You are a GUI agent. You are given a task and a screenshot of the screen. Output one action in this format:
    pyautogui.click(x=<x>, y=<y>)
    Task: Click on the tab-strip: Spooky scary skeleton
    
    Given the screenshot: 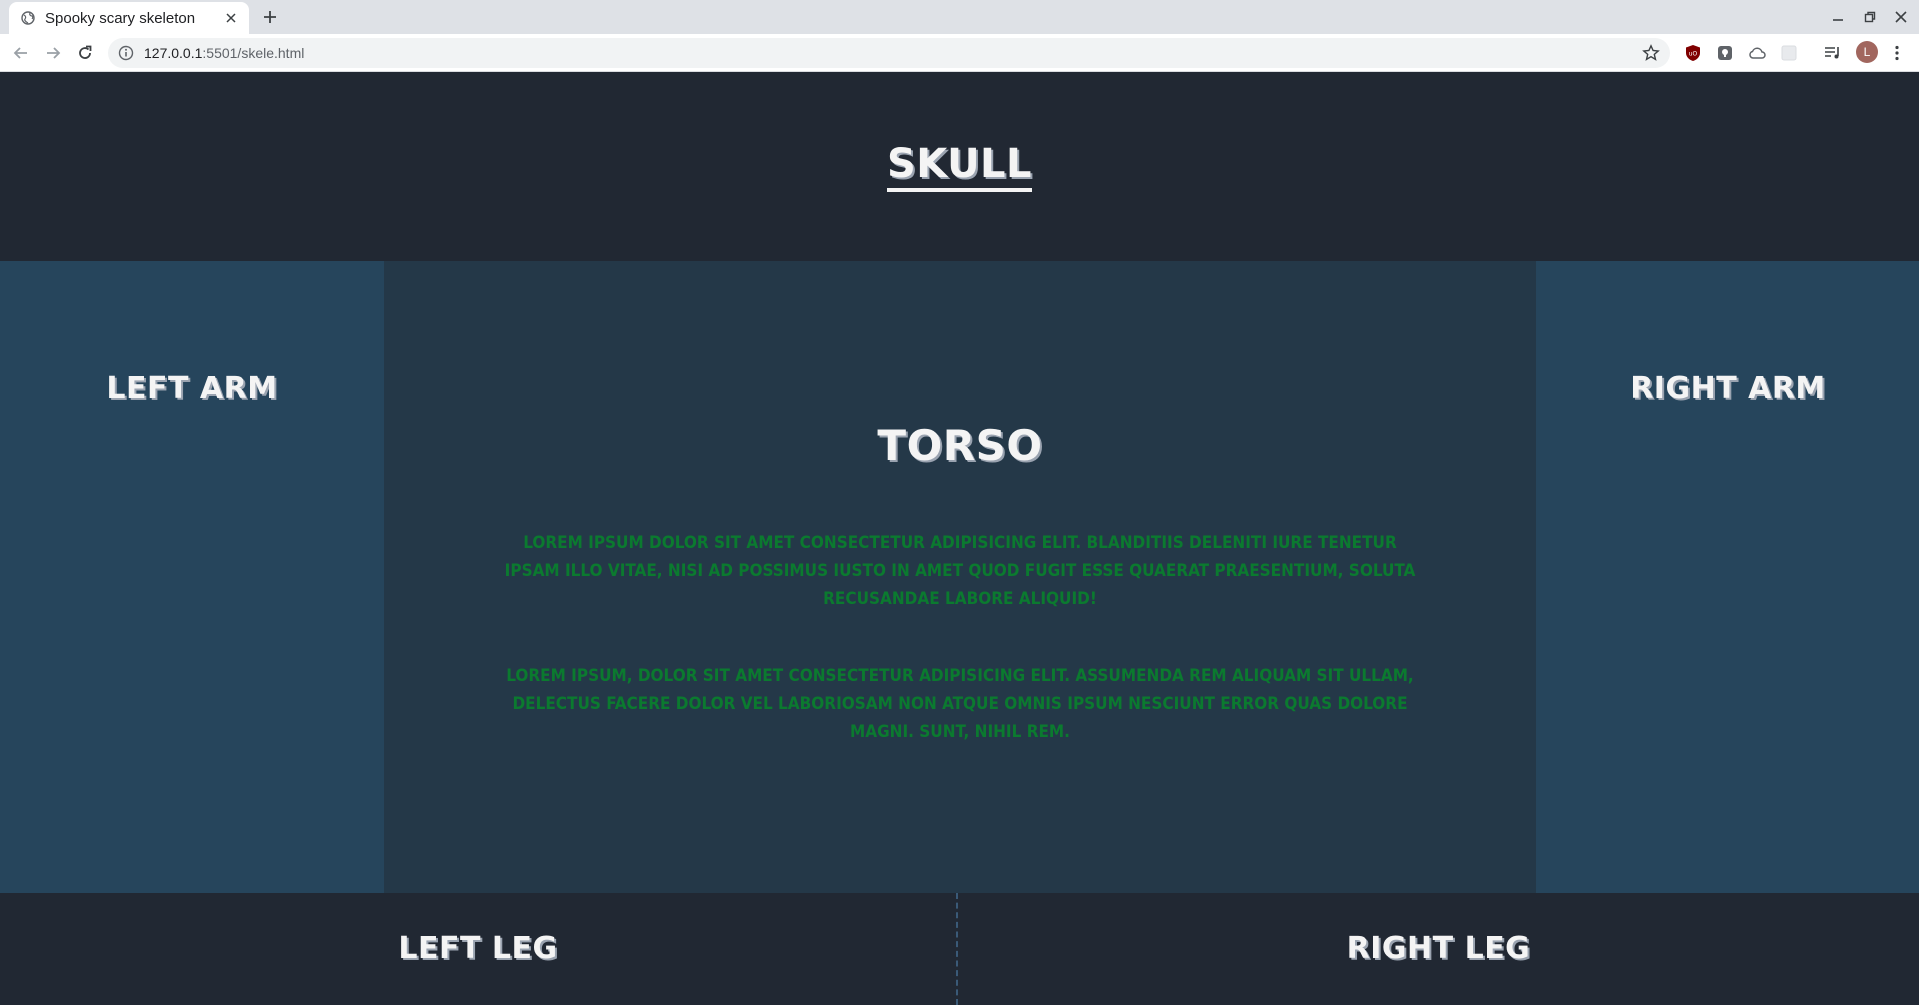 What is the action you would take?
    pyautogui.click(x=959, y=17)
    